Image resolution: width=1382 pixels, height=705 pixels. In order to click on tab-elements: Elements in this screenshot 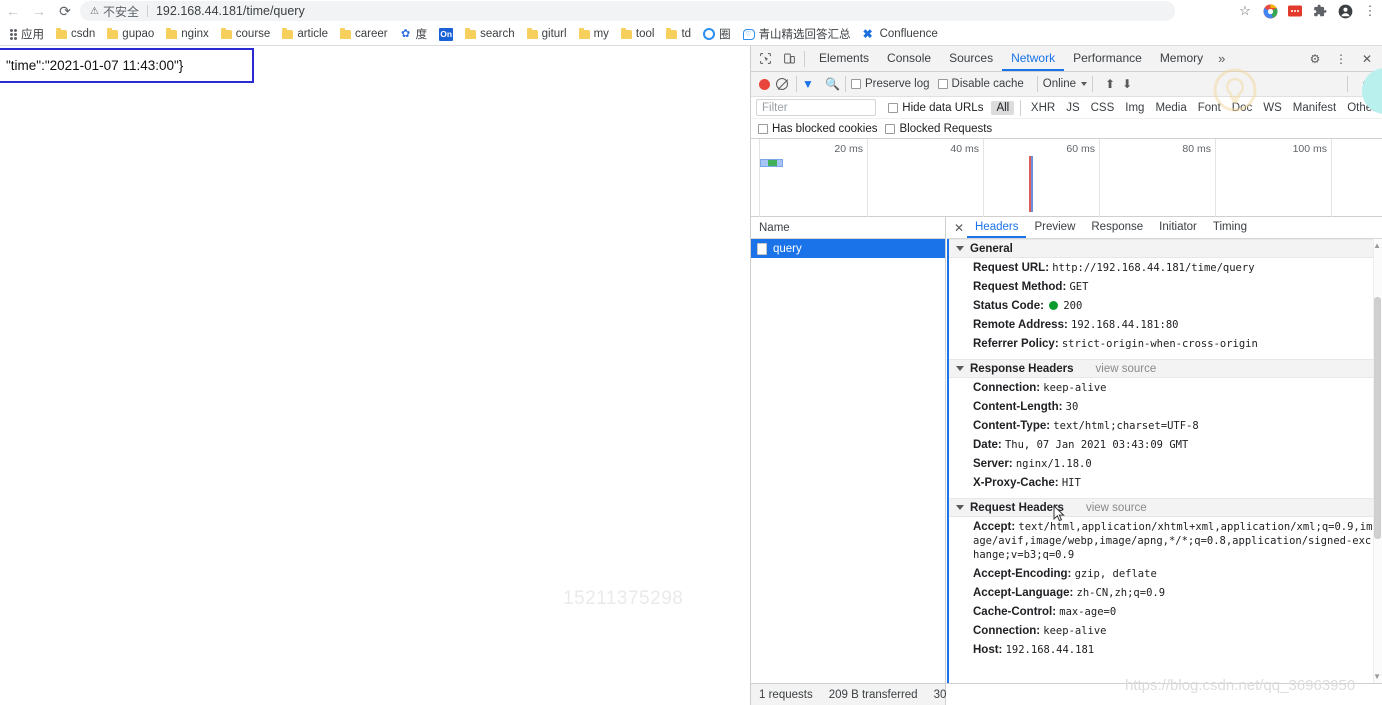, I will do `click(844, 58)`.